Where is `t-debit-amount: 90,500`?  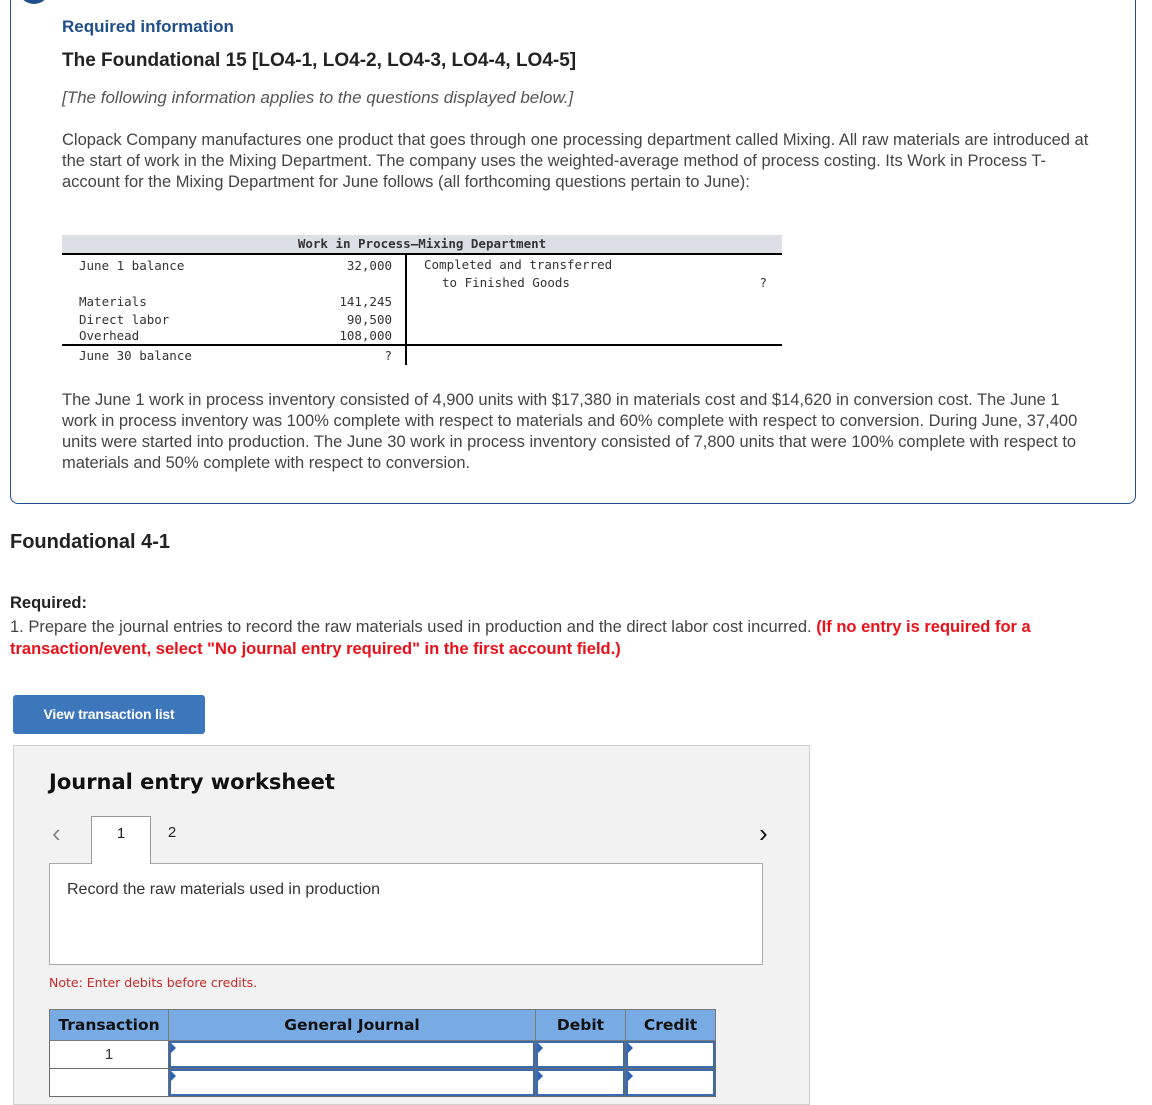 t-debit-amount: 90,500 is located at coordinates (369, 319).